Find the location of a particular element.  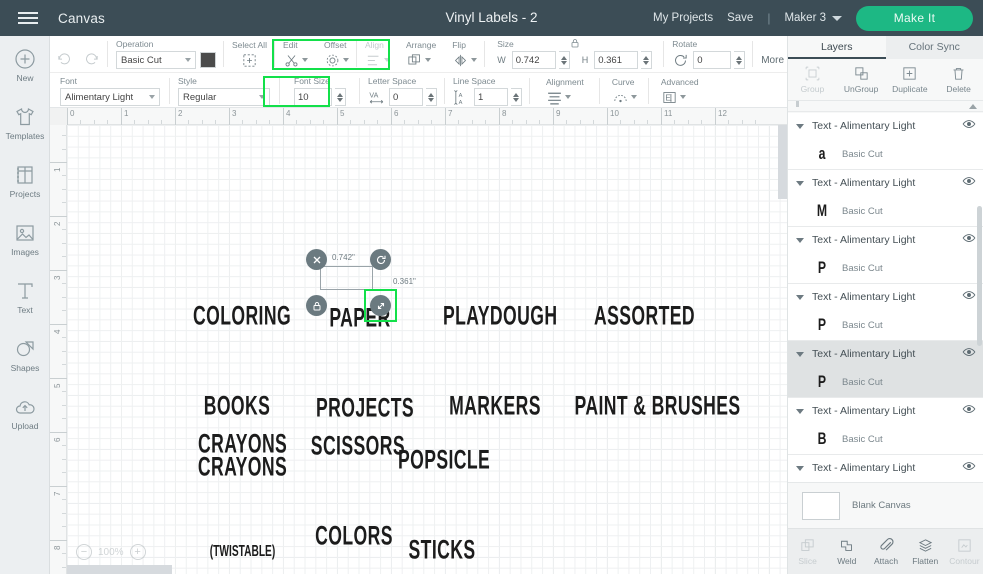

operation-select: Basic Cut is located at coordinates (156, 60).